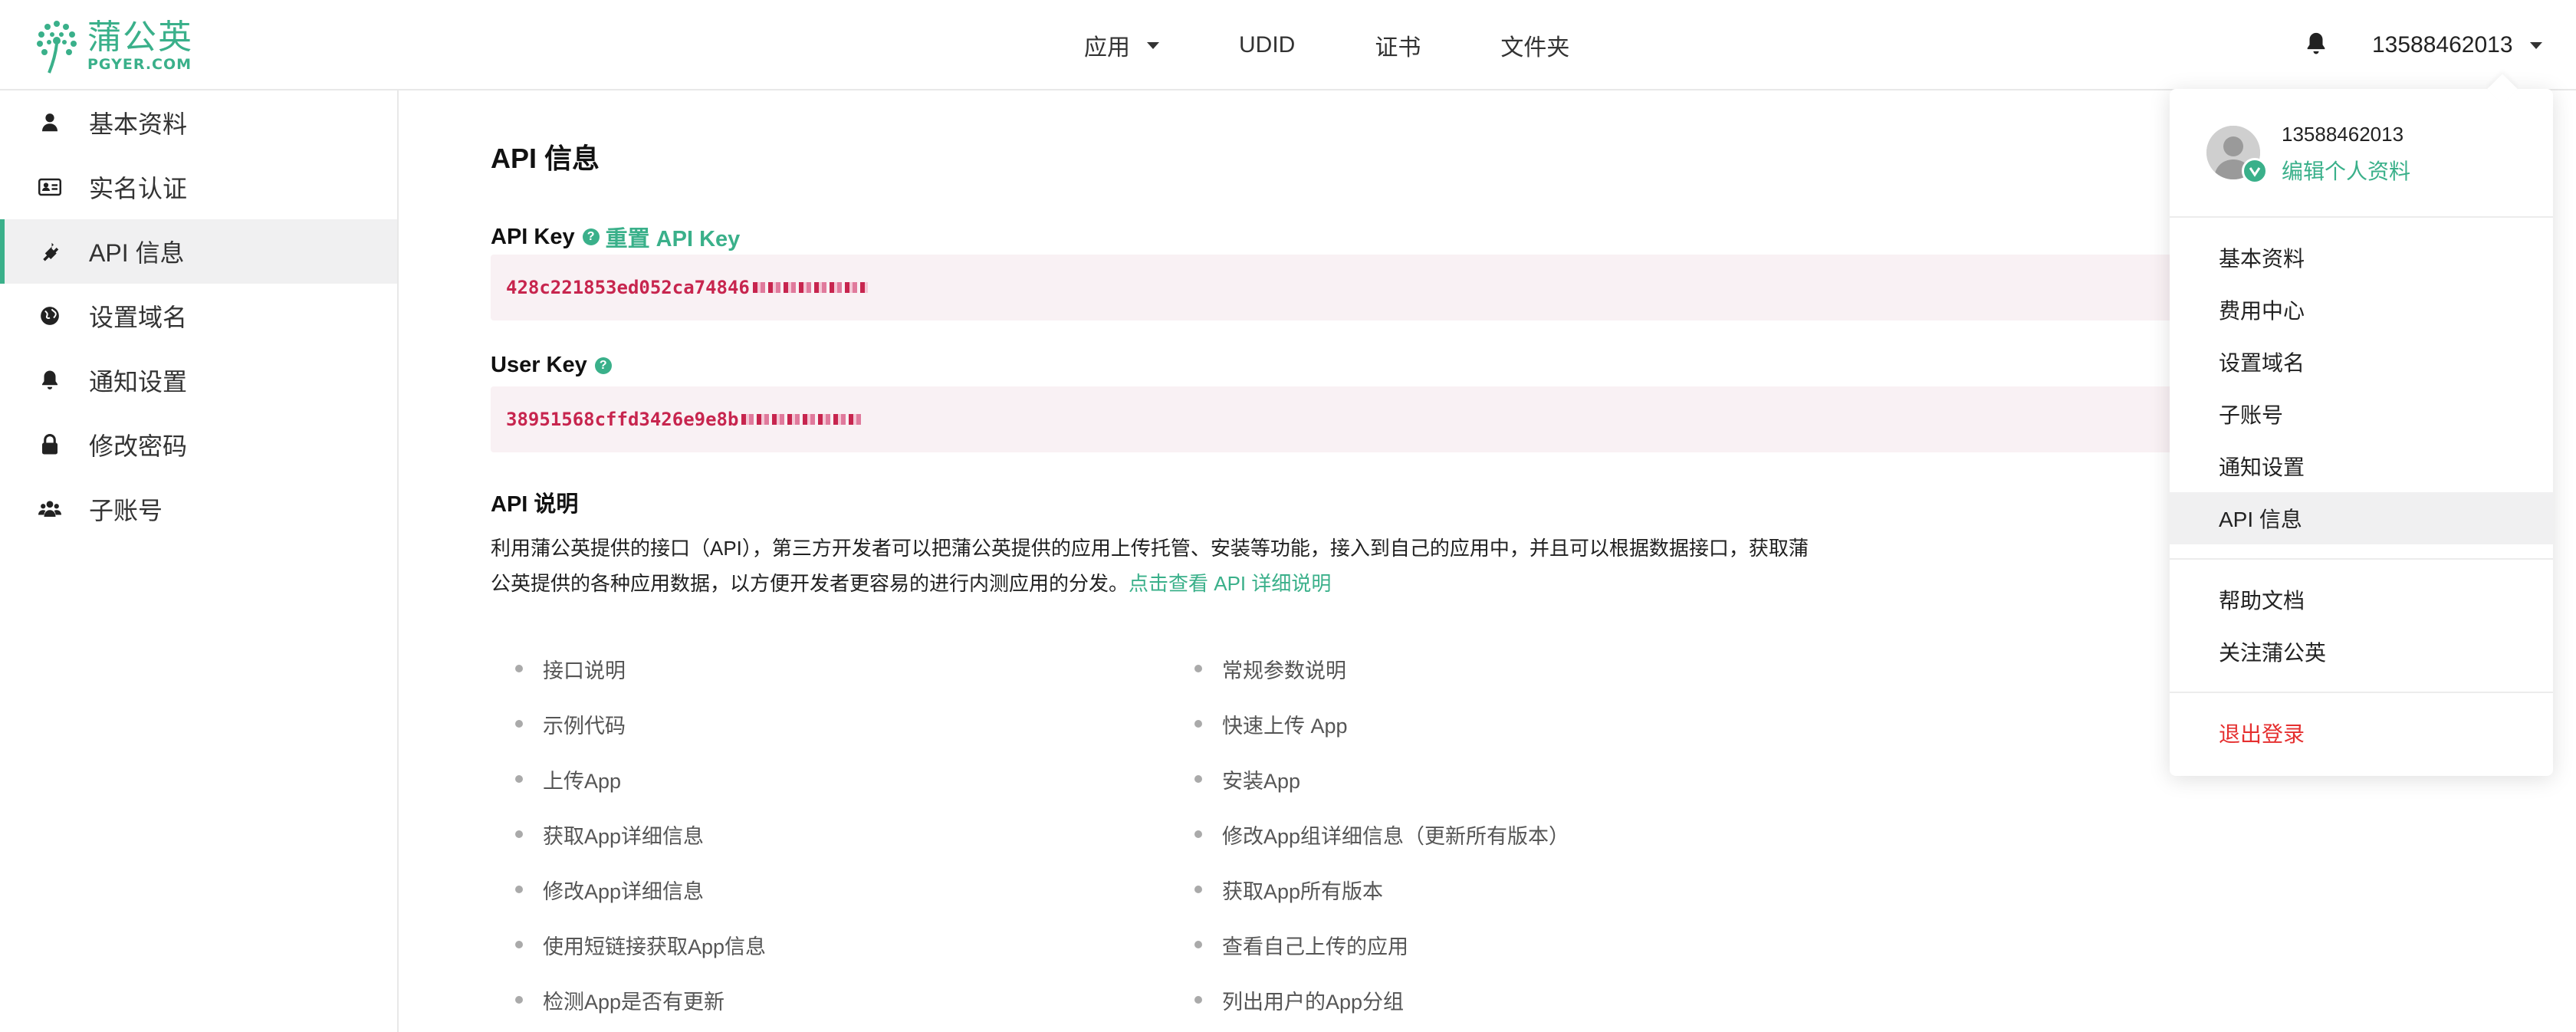 This screenshot has height=1032, width=2576. I want to click on nav-apps: 应用, so click(1121, 45).